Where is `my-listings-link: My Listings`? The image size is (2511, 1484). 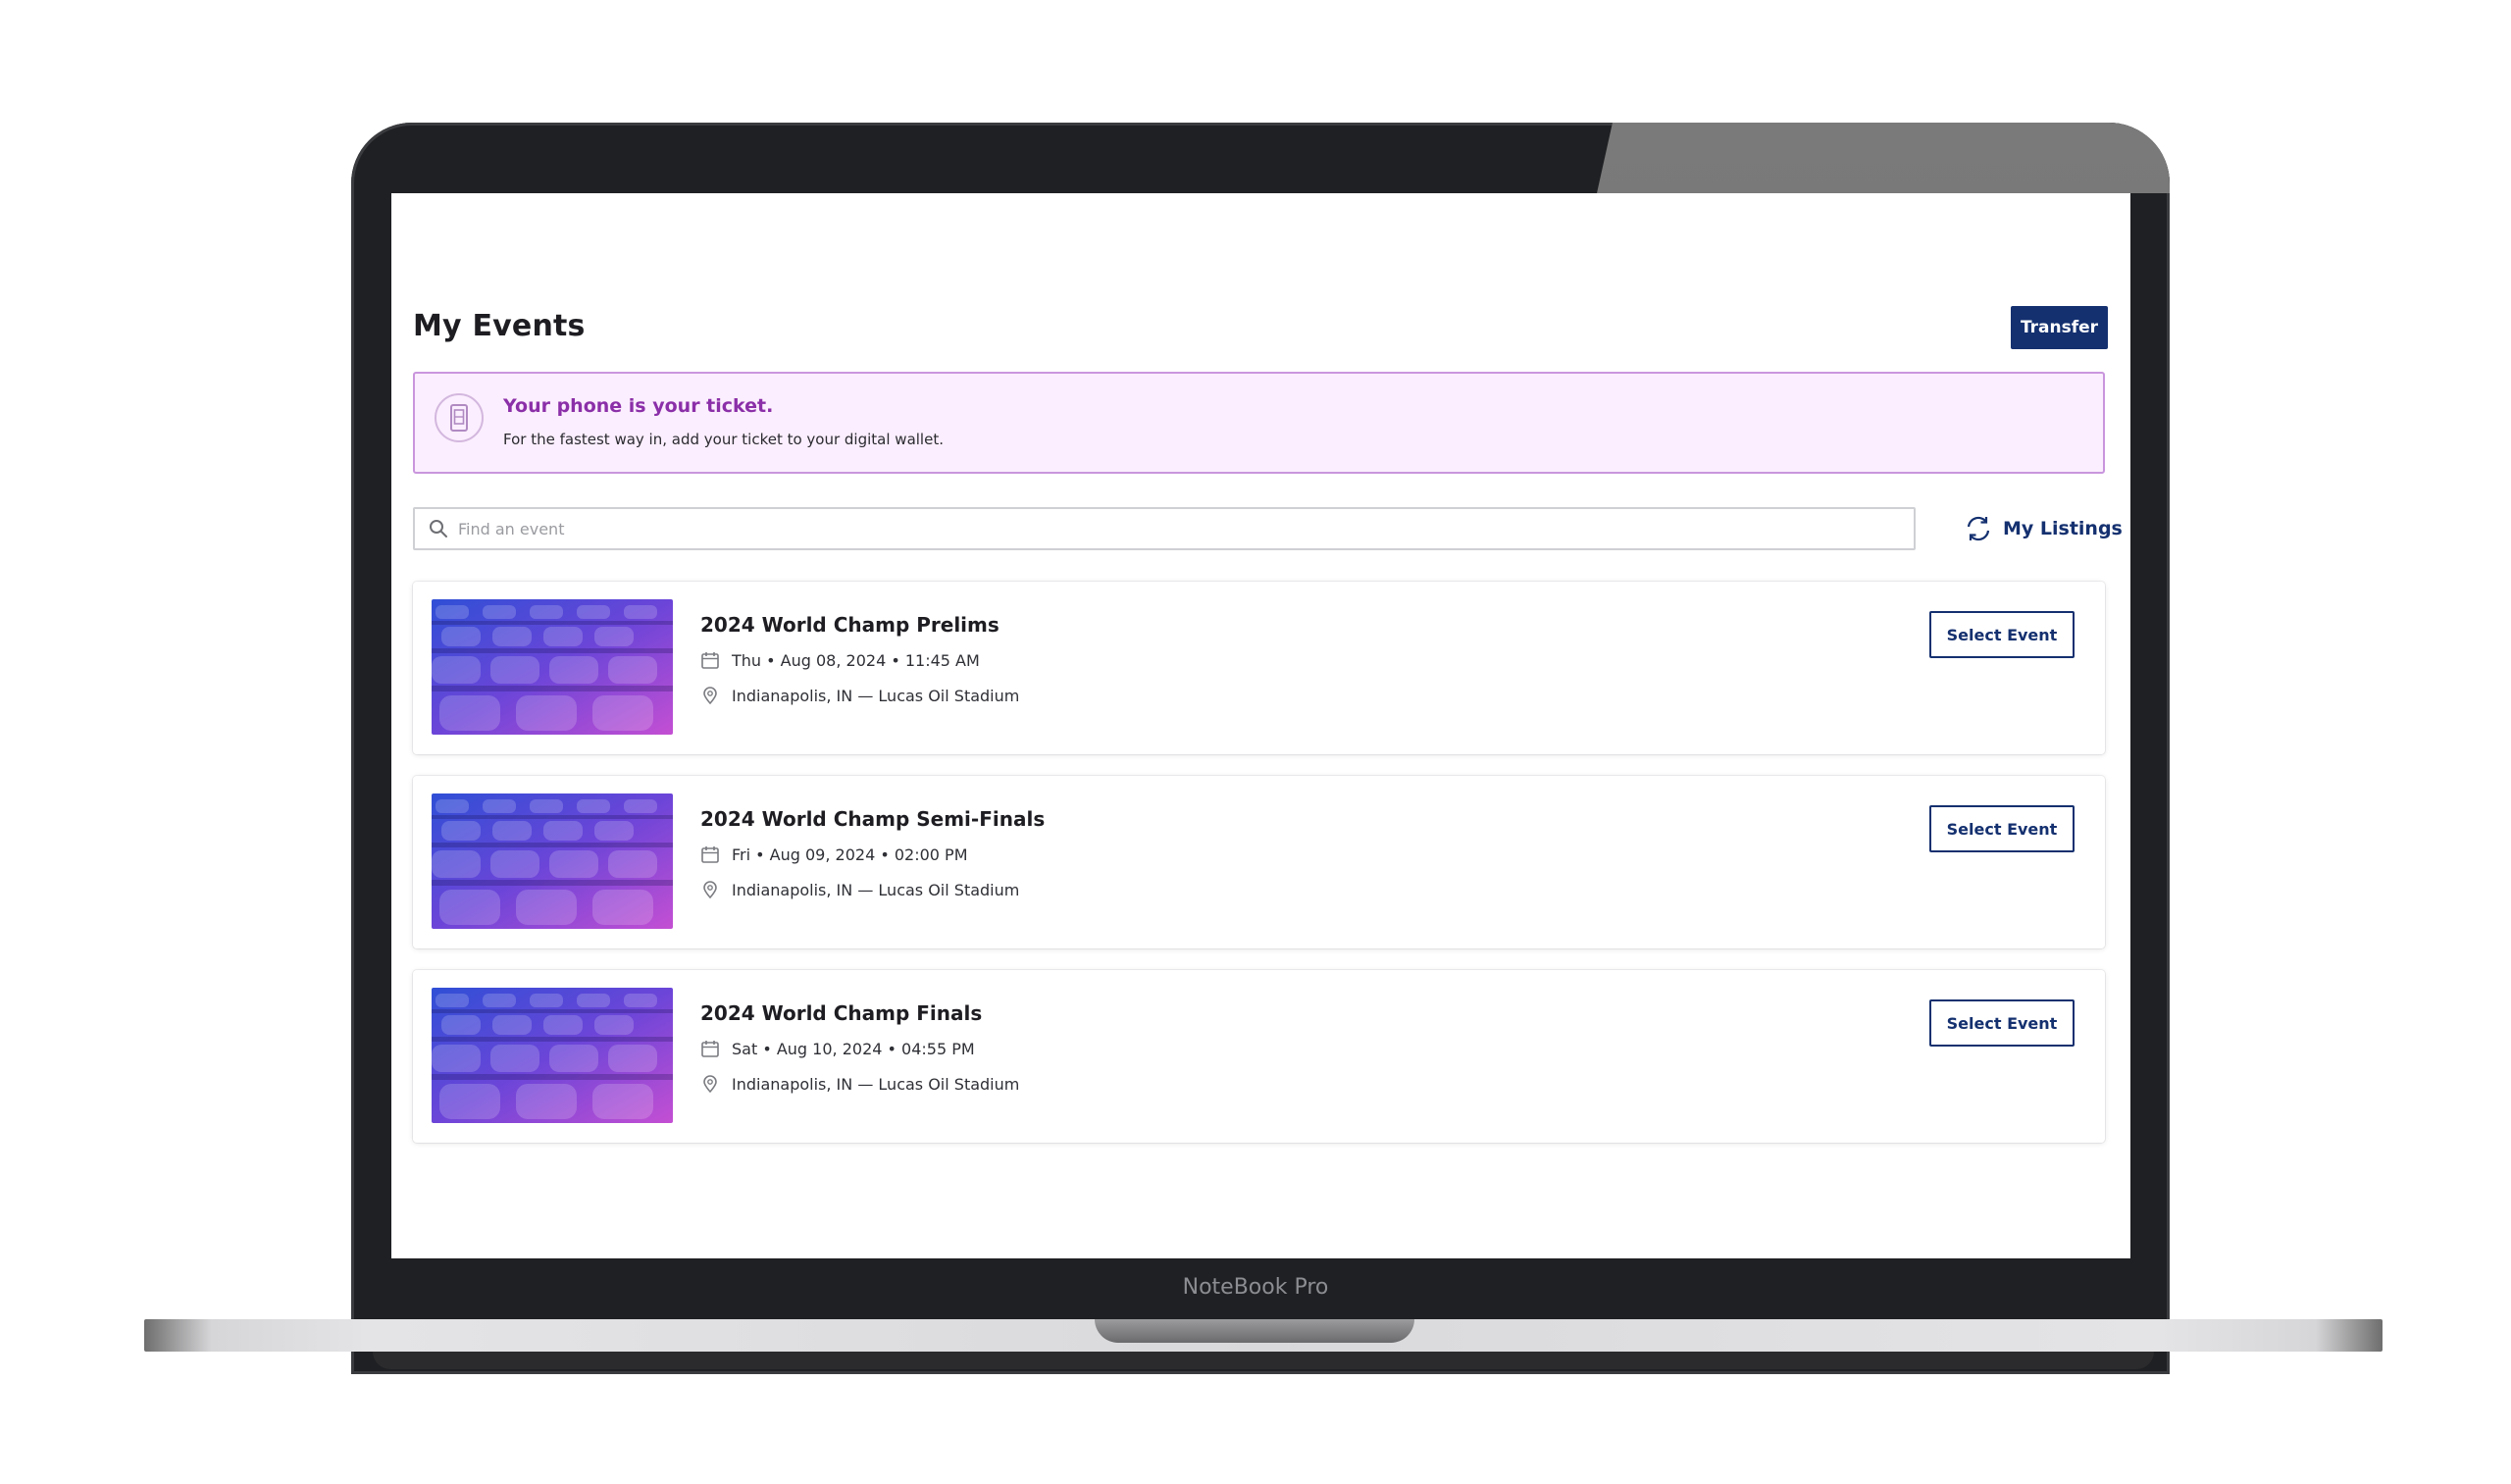 my-listings-link: My Listings is located at coordinates (2043, 528).